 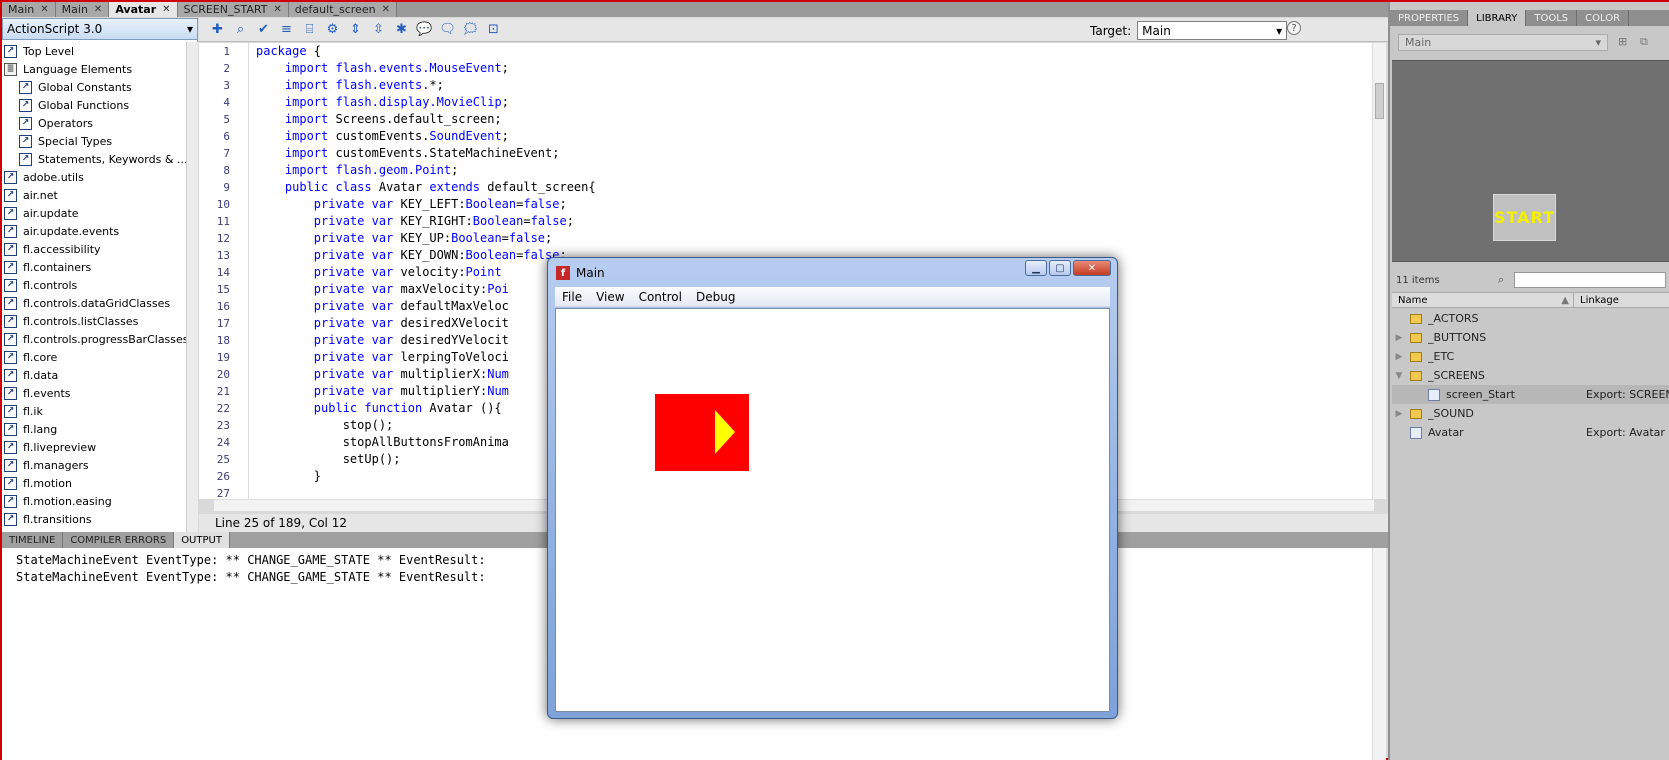 I want to click on actions-tree-item: ↗ fl.controls.listClasses, so click(x=94, y=321).